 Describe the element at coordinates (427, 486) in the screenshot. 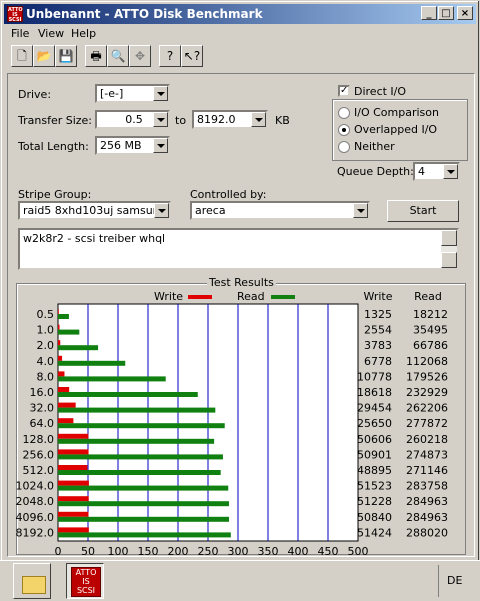

I see `read-value: 283758` at that location.